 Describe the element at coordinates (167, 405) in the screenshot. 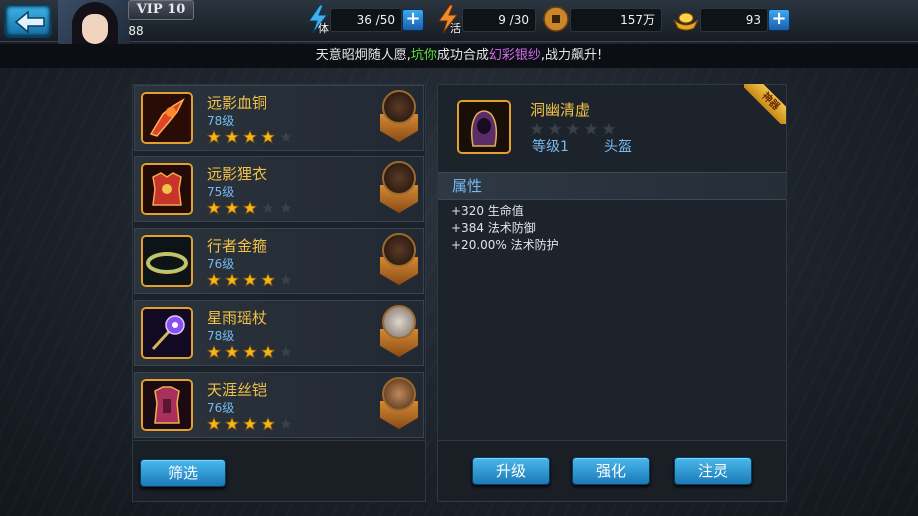

I see `silk-armor-icon` at that location.